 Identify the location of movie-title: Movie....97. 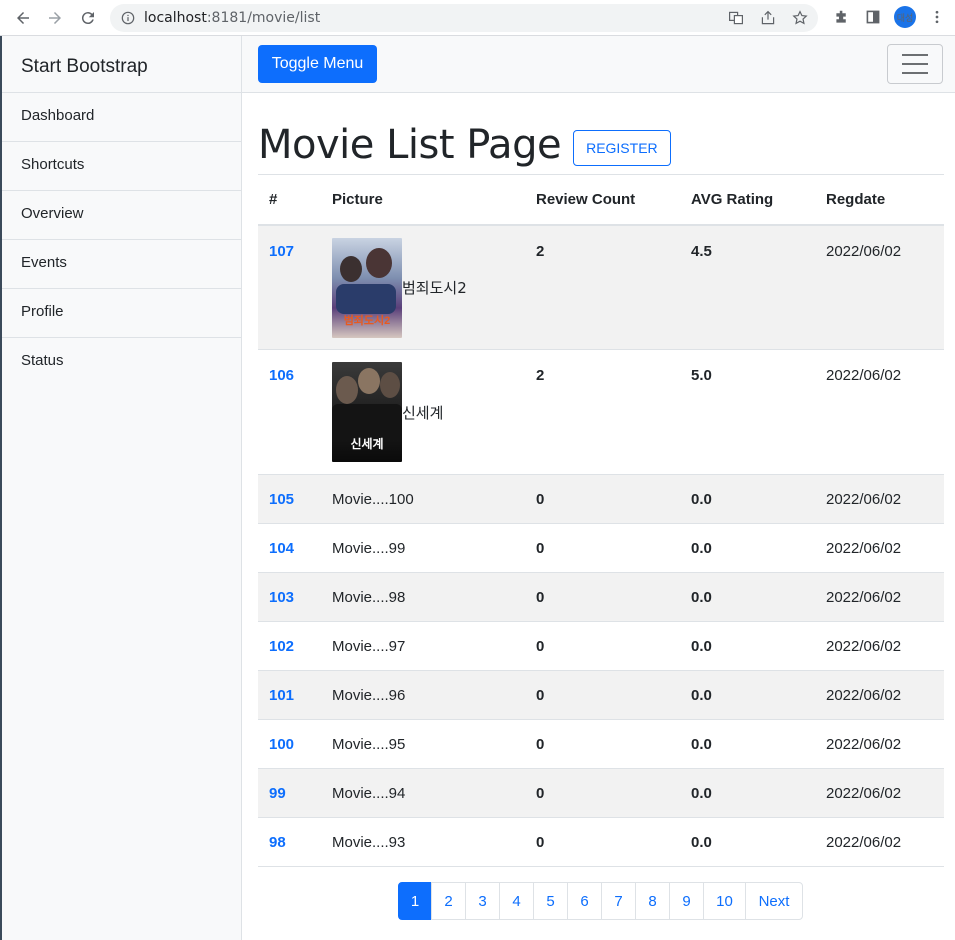
(423, 646).